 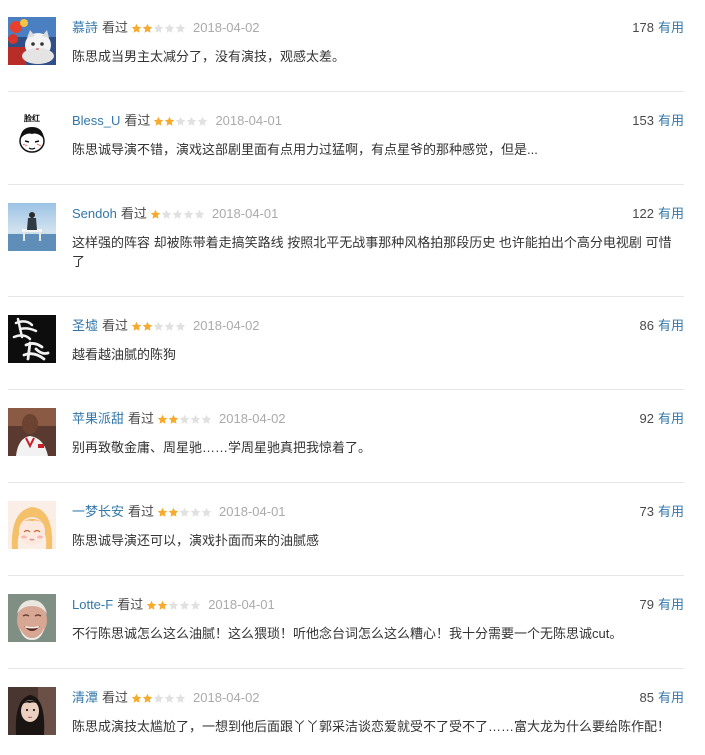 I want to click on comment-meta: 圣墟 看过 2018-04-02 86 有用, so click(x=378, y=326).